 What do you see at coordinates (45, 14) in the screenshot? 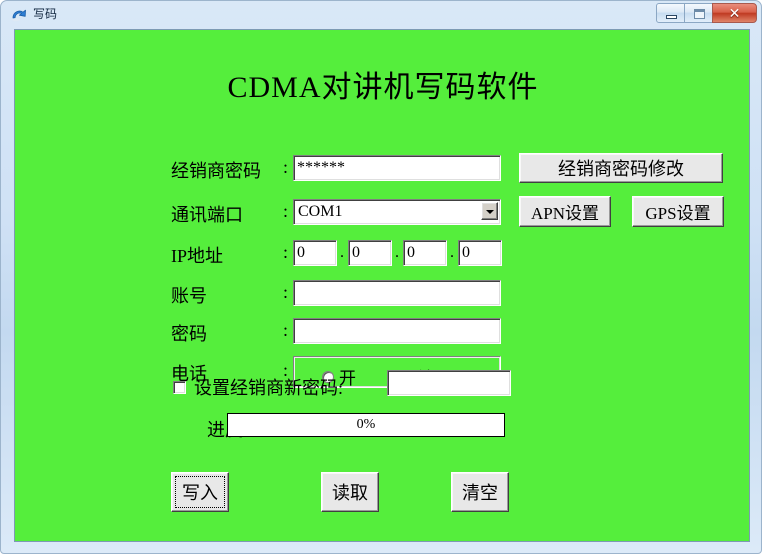
I see `window-title: 写码` at bounding box center [45, 14].